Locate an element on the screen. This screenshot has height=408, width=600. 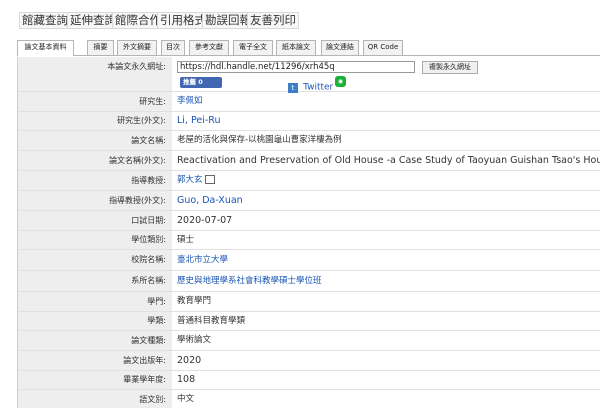
advisor-en-row: 指導教授(外文): Guo, Da-Xuan is located at coordinates (309, 201).